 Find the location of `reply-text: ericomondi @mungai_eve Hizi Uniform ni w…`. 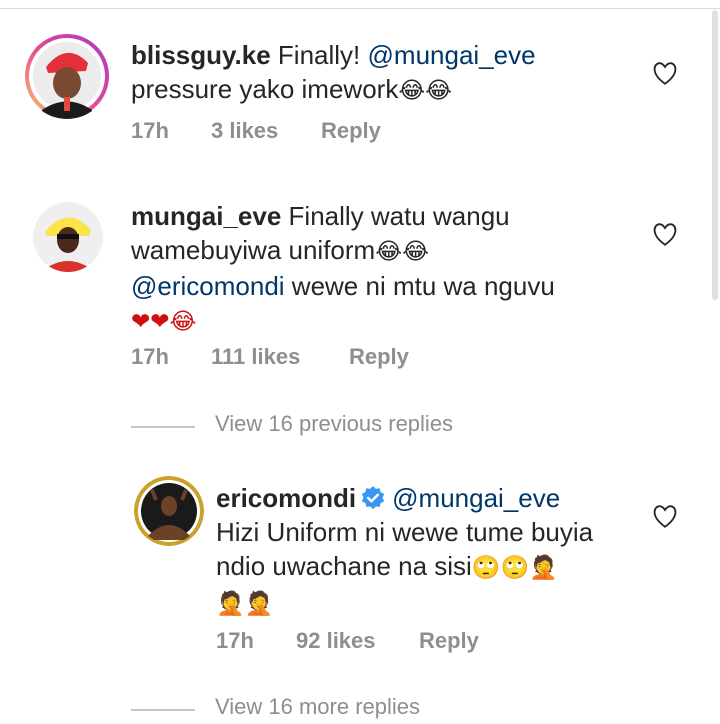

reply-text: ericomondi @mungai_eve Hizi Uniform ni w… is located at coordinates (436, 551).